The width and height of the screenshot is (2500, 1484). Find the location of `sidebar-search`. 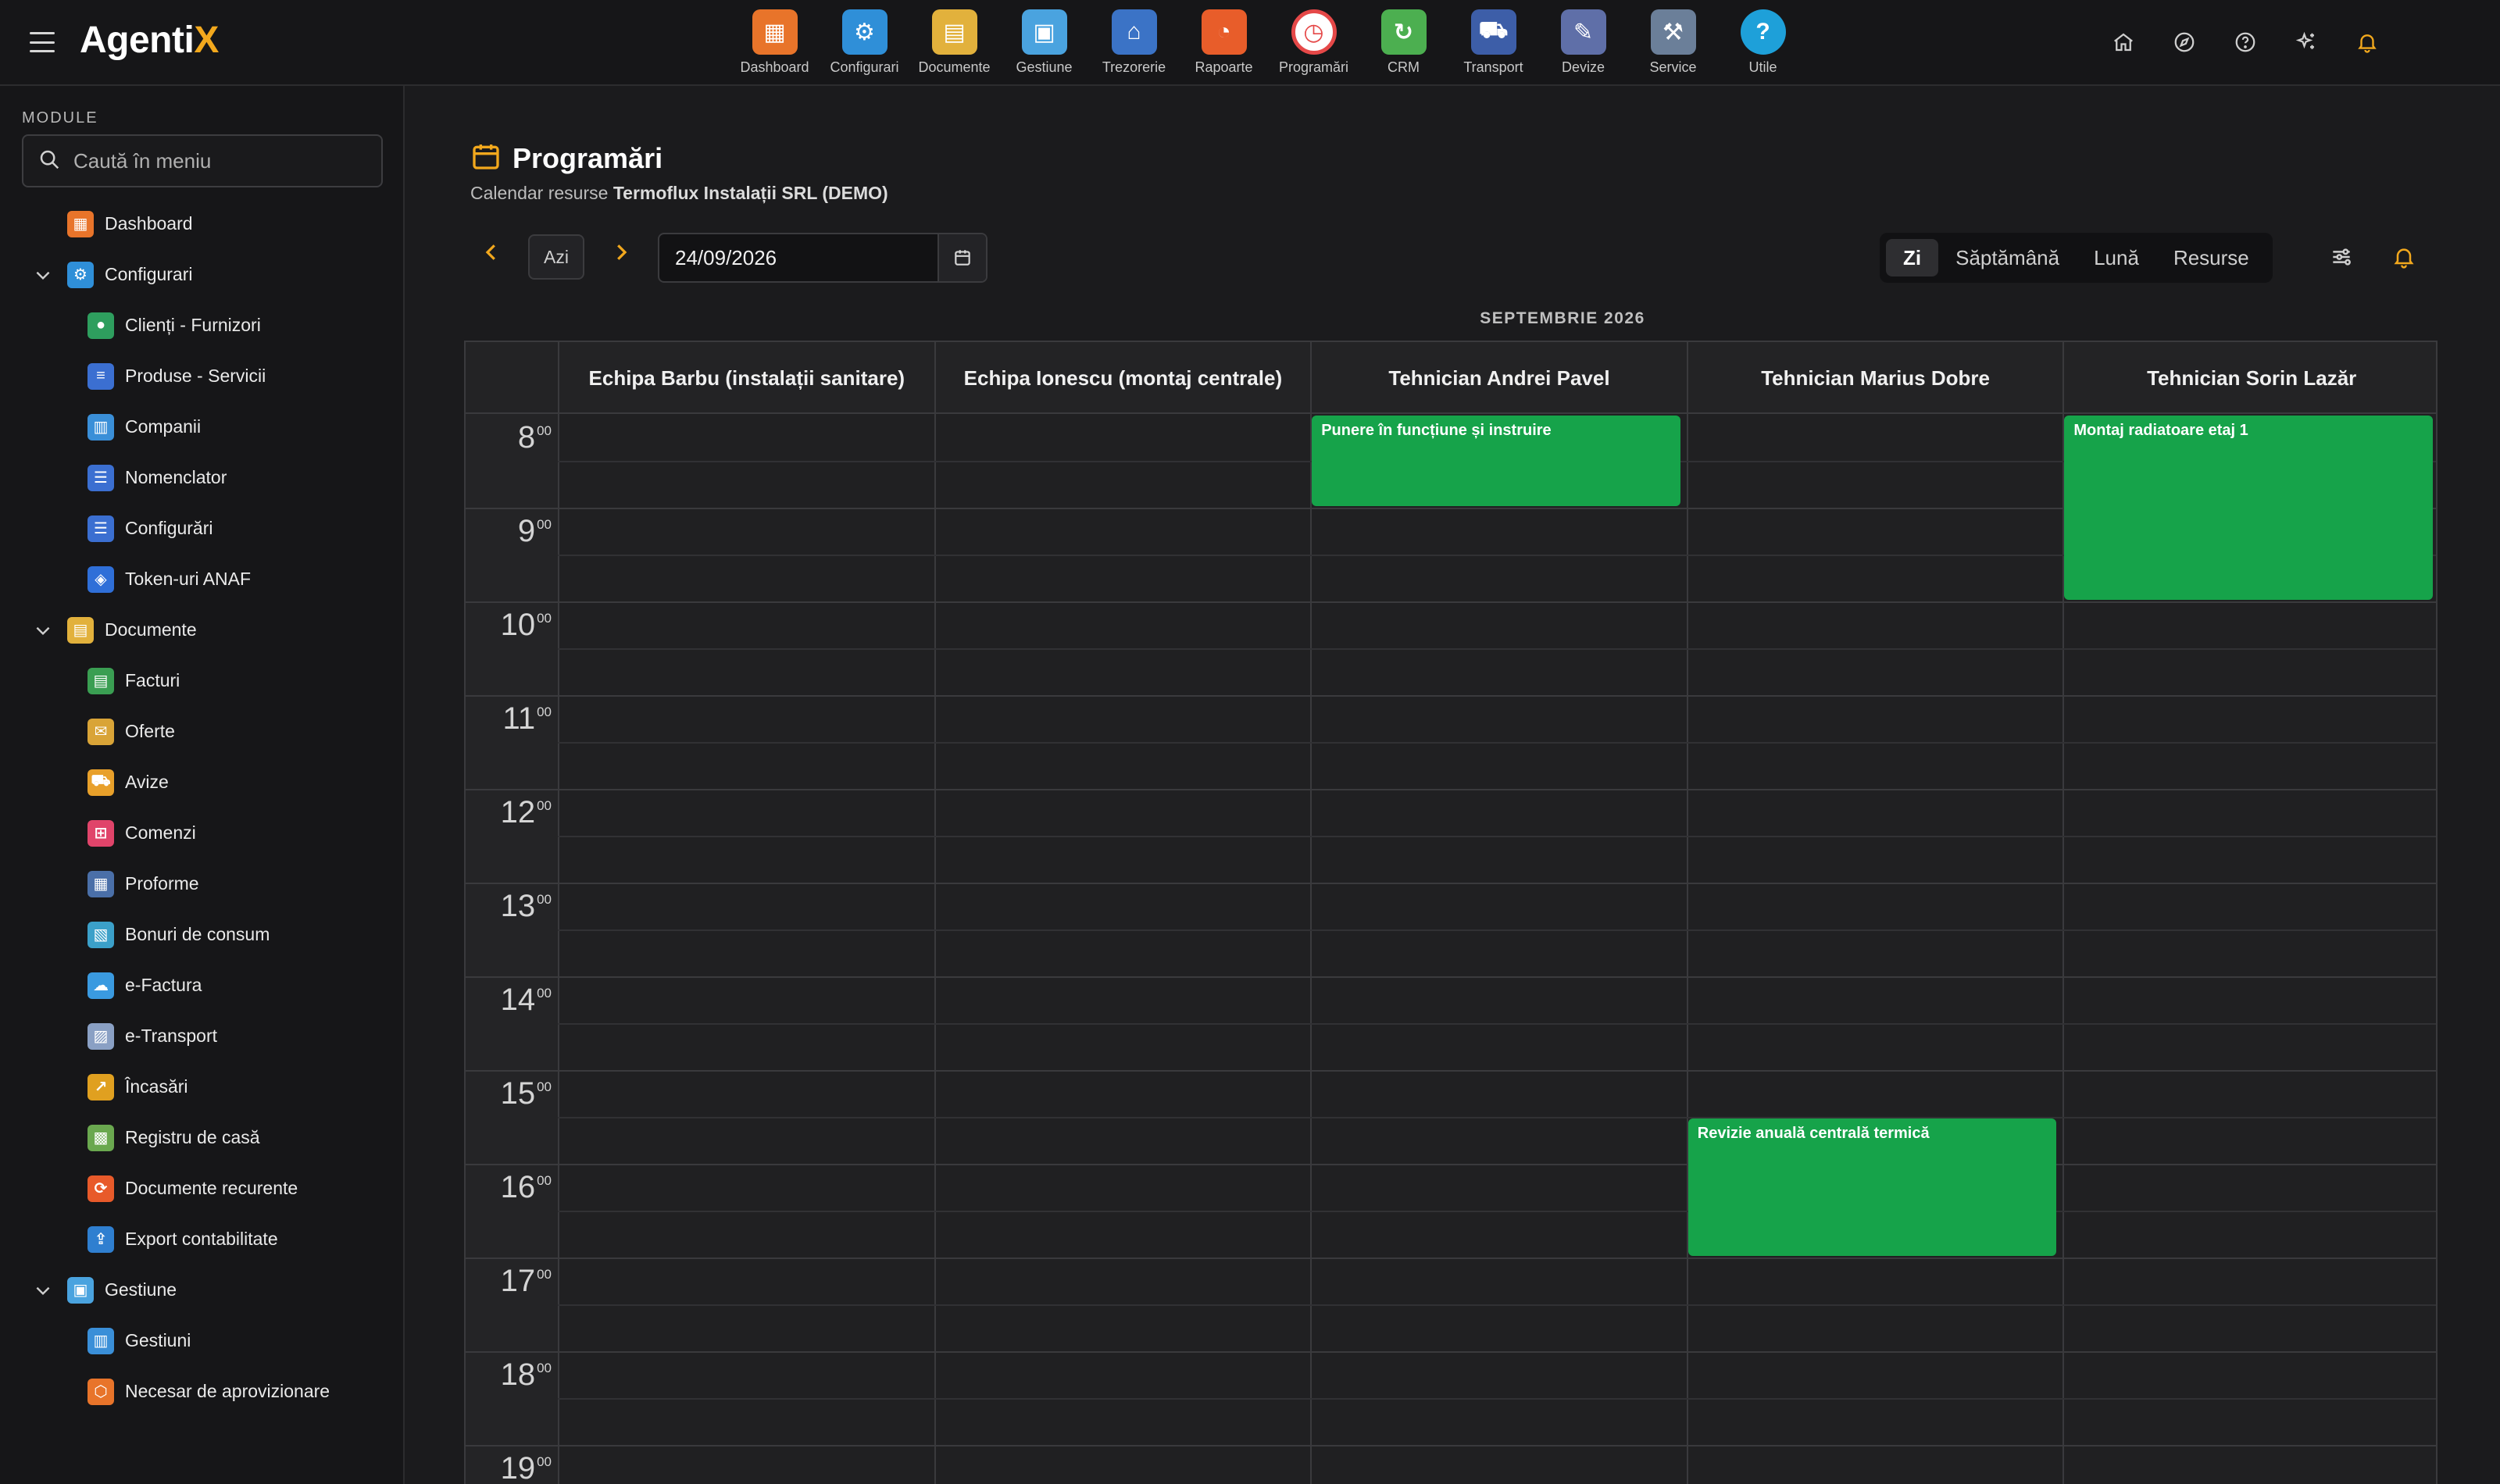

sidebar-search is located at coordinates (202, 160).